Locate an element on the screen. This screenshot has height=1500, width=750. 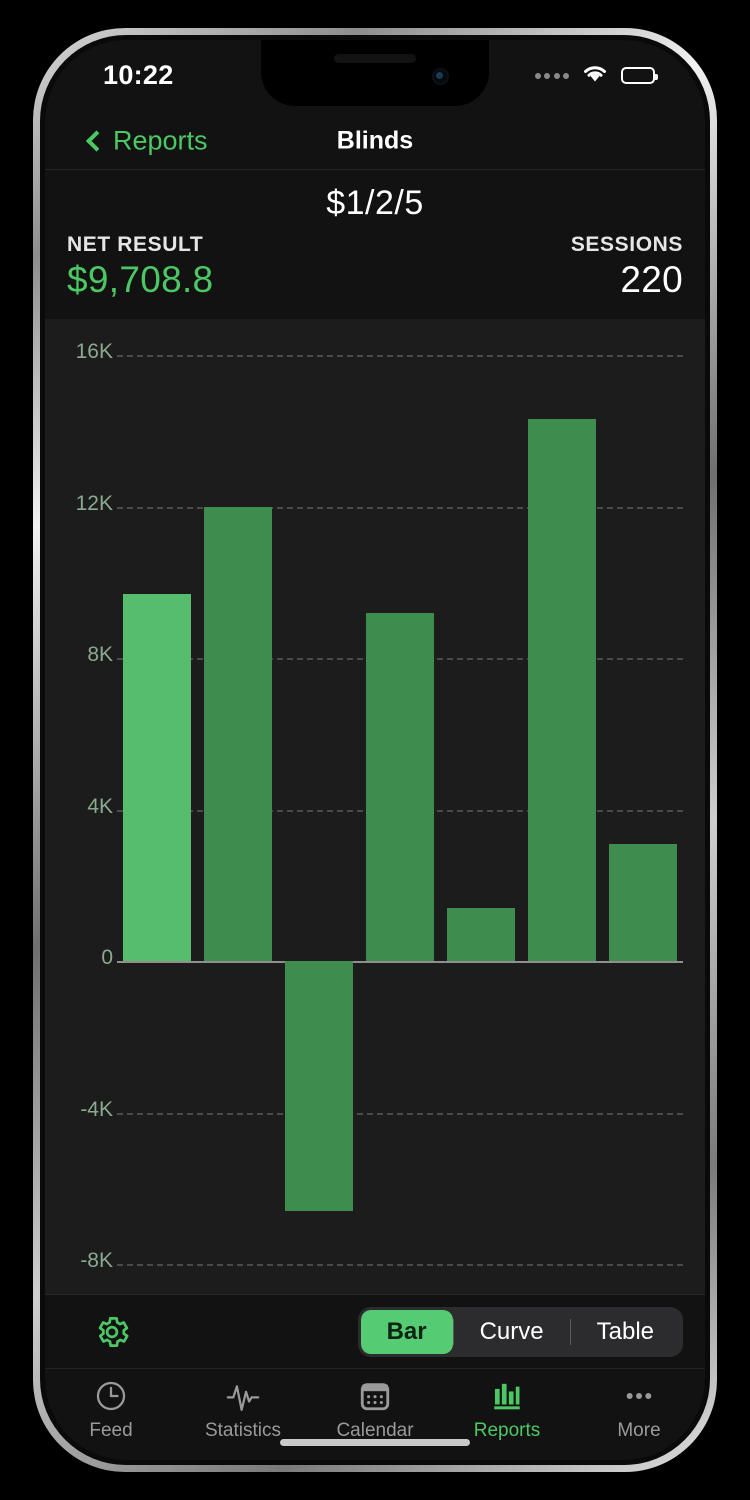
ellipsis-icon is located at coordinates (639, 1396).